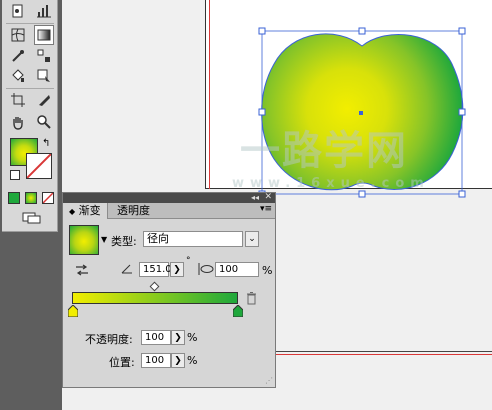 The height and width of the screenshot is (410, 492). I want to click on gradient-mode-button, so click(31, 198).